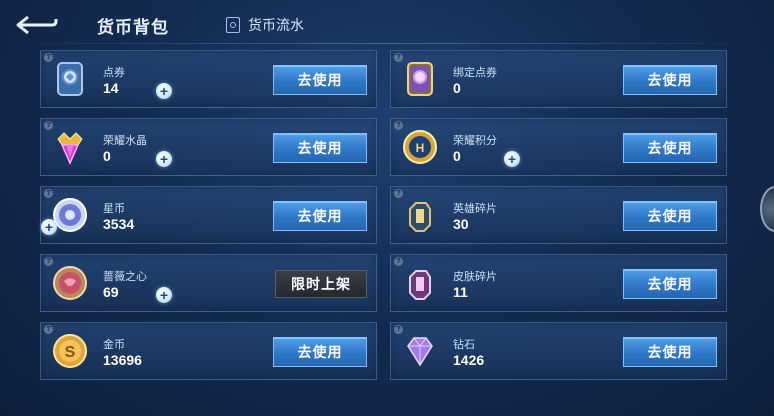  I want to click on currency-amount: 3534, so click(119, 224).